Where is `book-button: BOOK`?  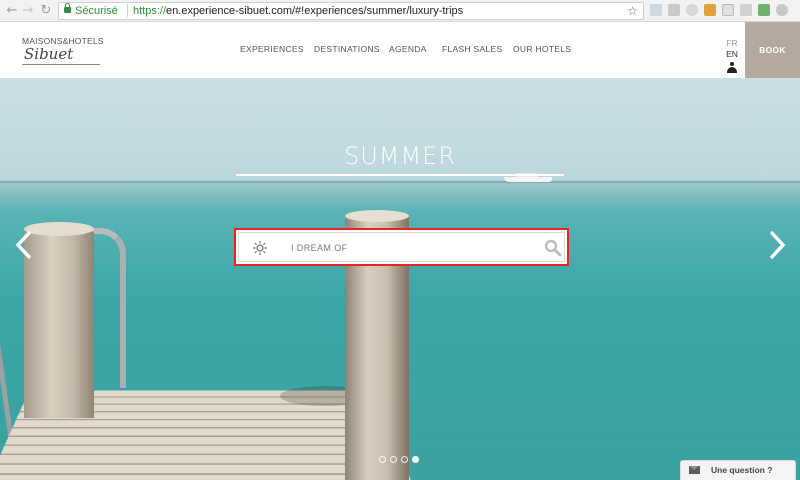 book-button: BOOK is located at coordinates (772, 50).